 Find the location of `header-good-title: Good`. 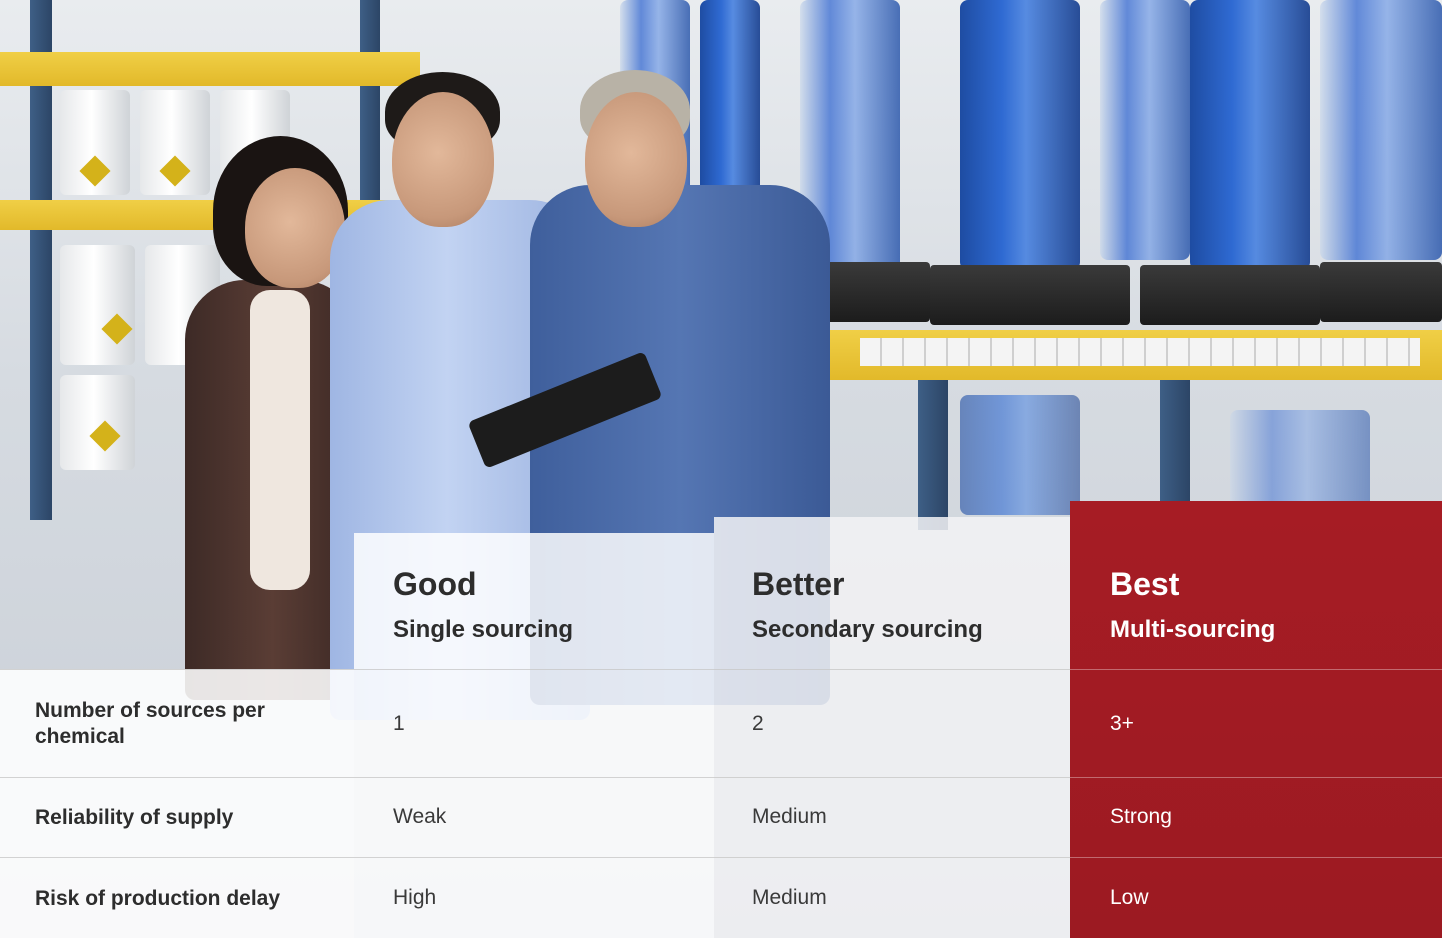

header-good-title: Good is located at coordinates (435, 584).